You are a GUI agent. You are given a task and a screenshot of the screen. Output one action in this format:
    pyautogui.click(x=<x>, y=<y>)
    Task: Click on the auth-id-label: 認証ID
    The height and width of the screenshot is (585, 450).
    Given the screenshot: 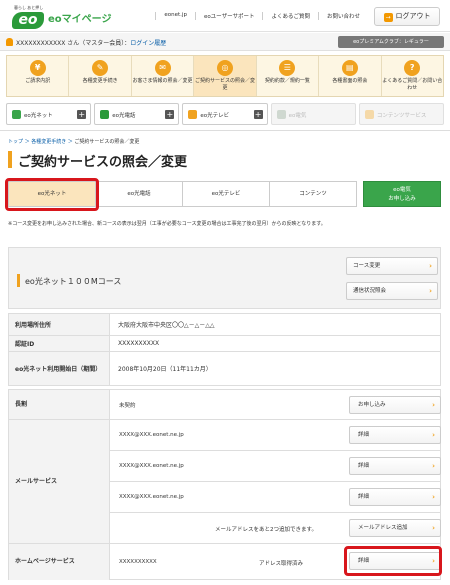 What is the action you would take?
    pyautogui.click(x=59, y=343)
    